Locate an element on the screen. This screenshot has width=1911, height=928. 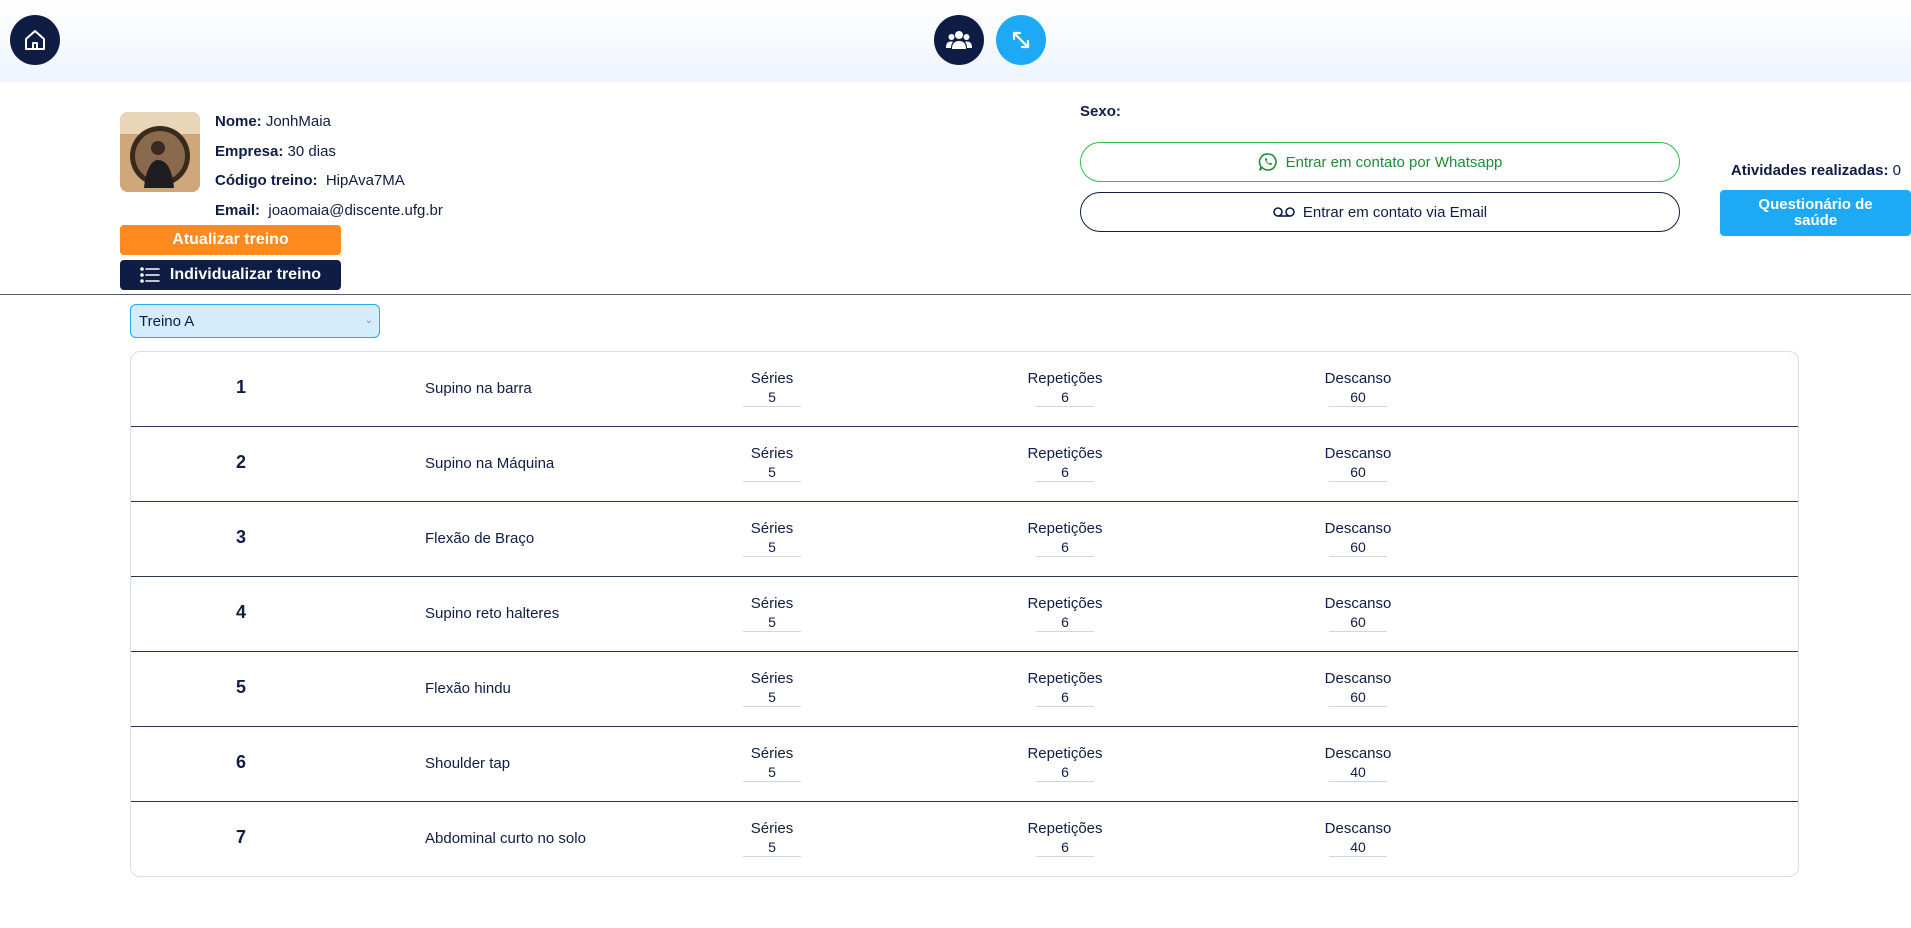
company-value: 30 dias is located at coordinates (311, 151).